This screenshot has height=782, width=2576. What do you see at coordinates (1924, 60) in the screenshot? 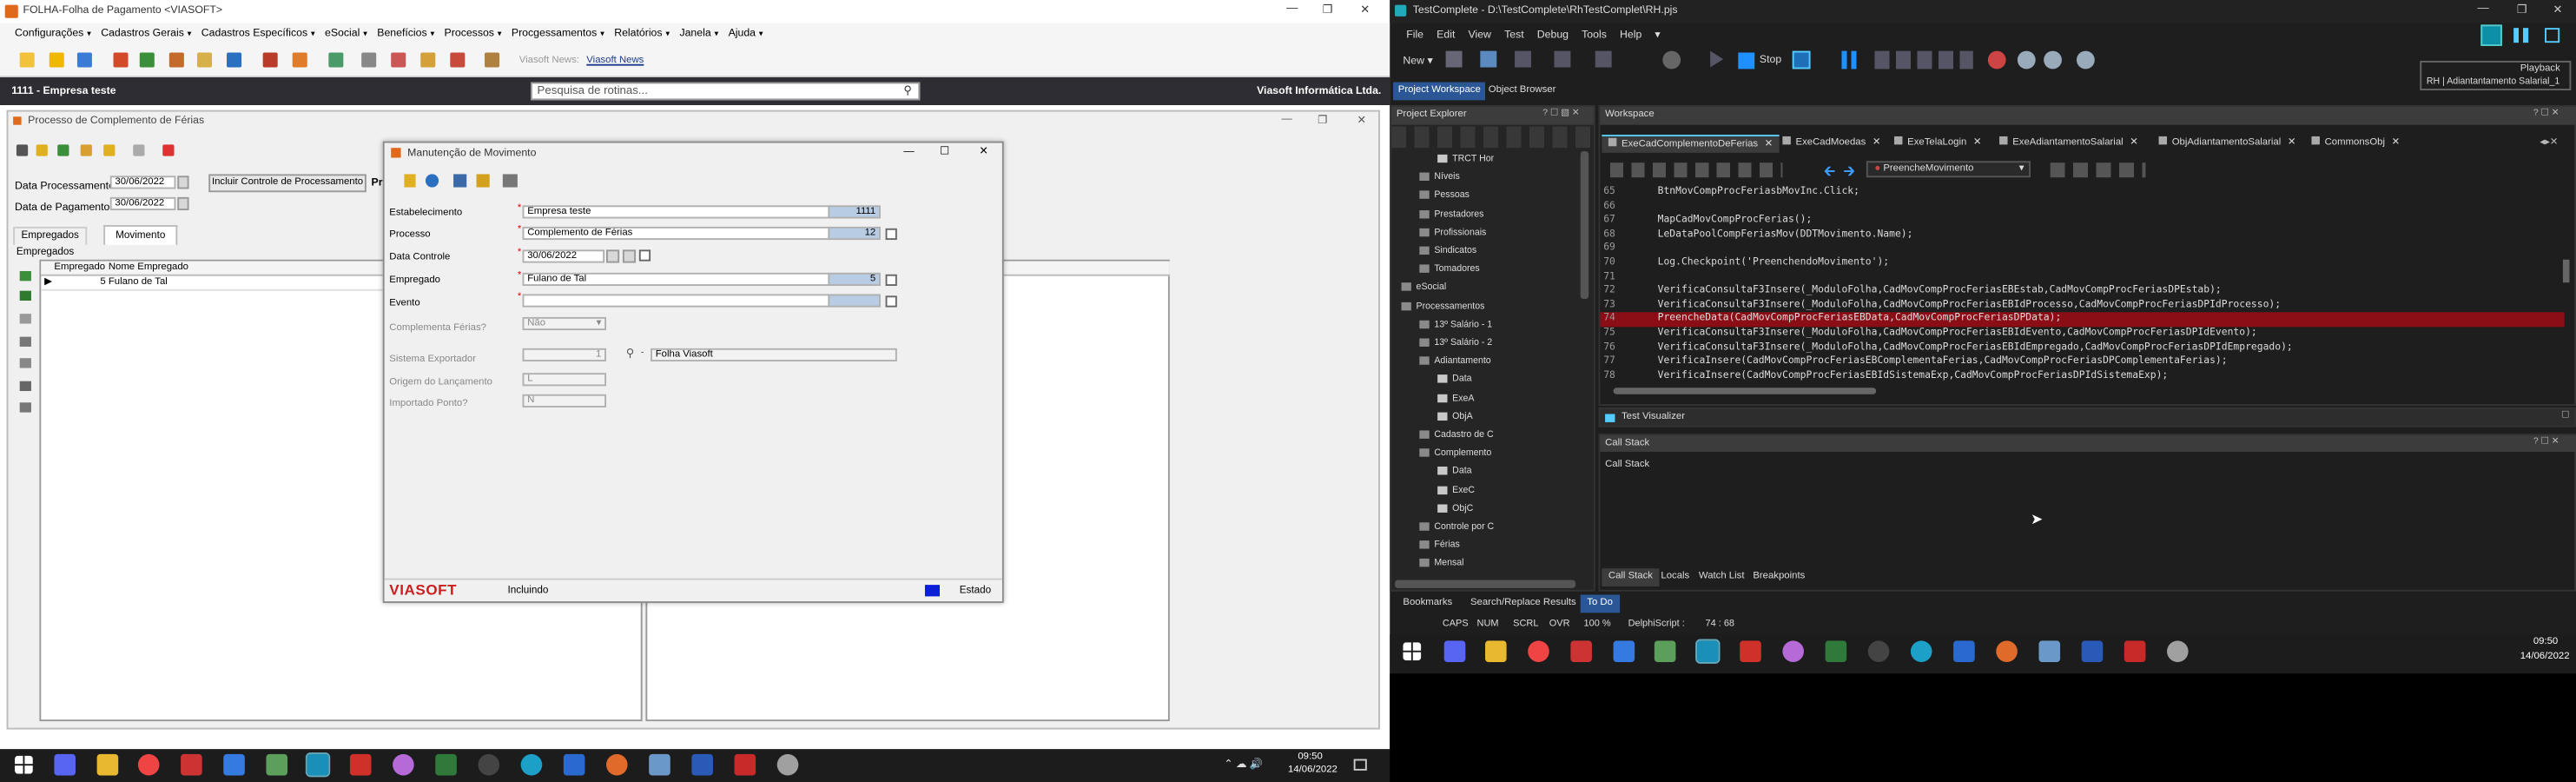
I see `debug-tools-icon` at bounding box center [1924, 60].